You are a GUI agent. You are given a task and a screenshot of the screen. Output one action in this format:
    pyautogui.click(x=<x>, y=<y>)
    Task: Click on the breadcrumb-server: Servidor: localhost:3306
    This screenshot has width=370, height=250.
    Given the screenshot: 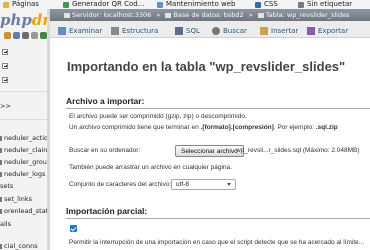 What is the action you would take?
    pyautogui.click(x=111, y=15)
    